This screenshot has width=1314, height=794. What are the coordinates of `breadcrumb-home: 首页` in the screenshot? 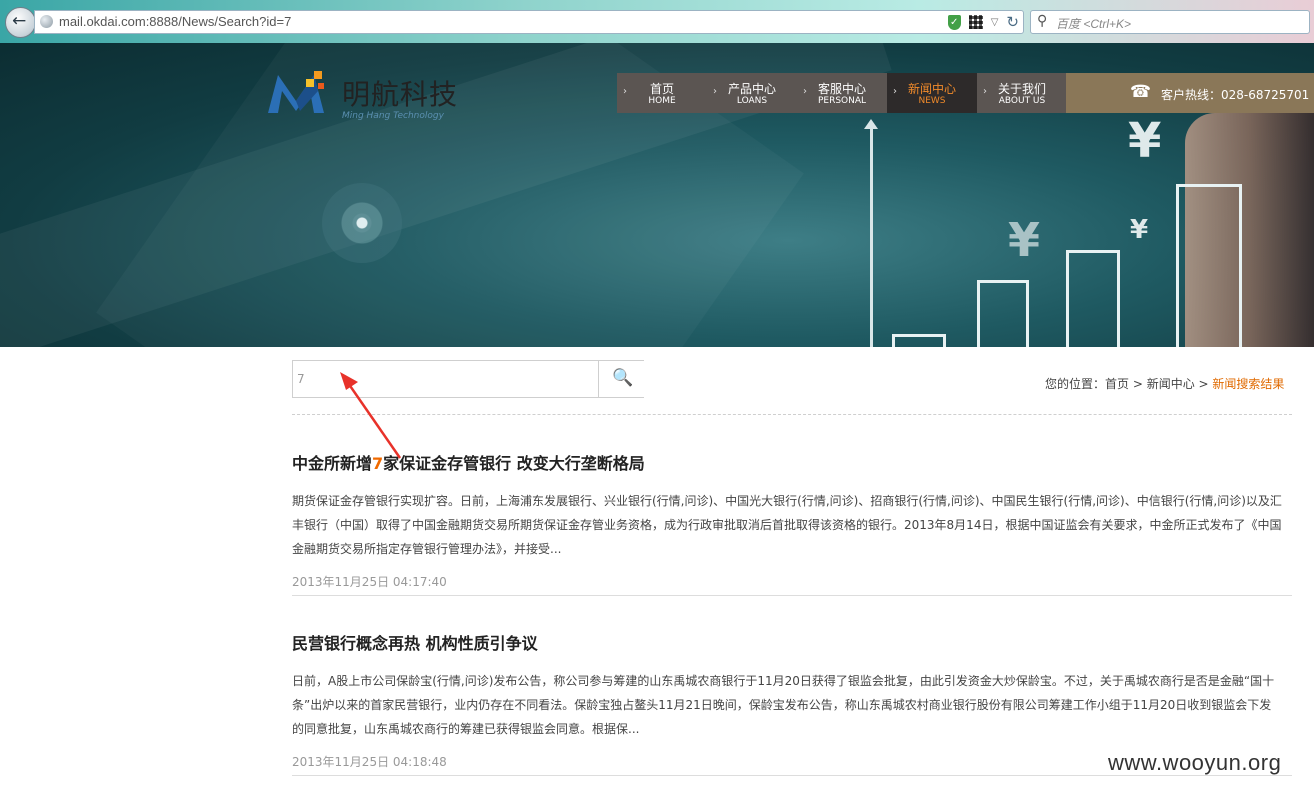 It's located at (1117, 384).